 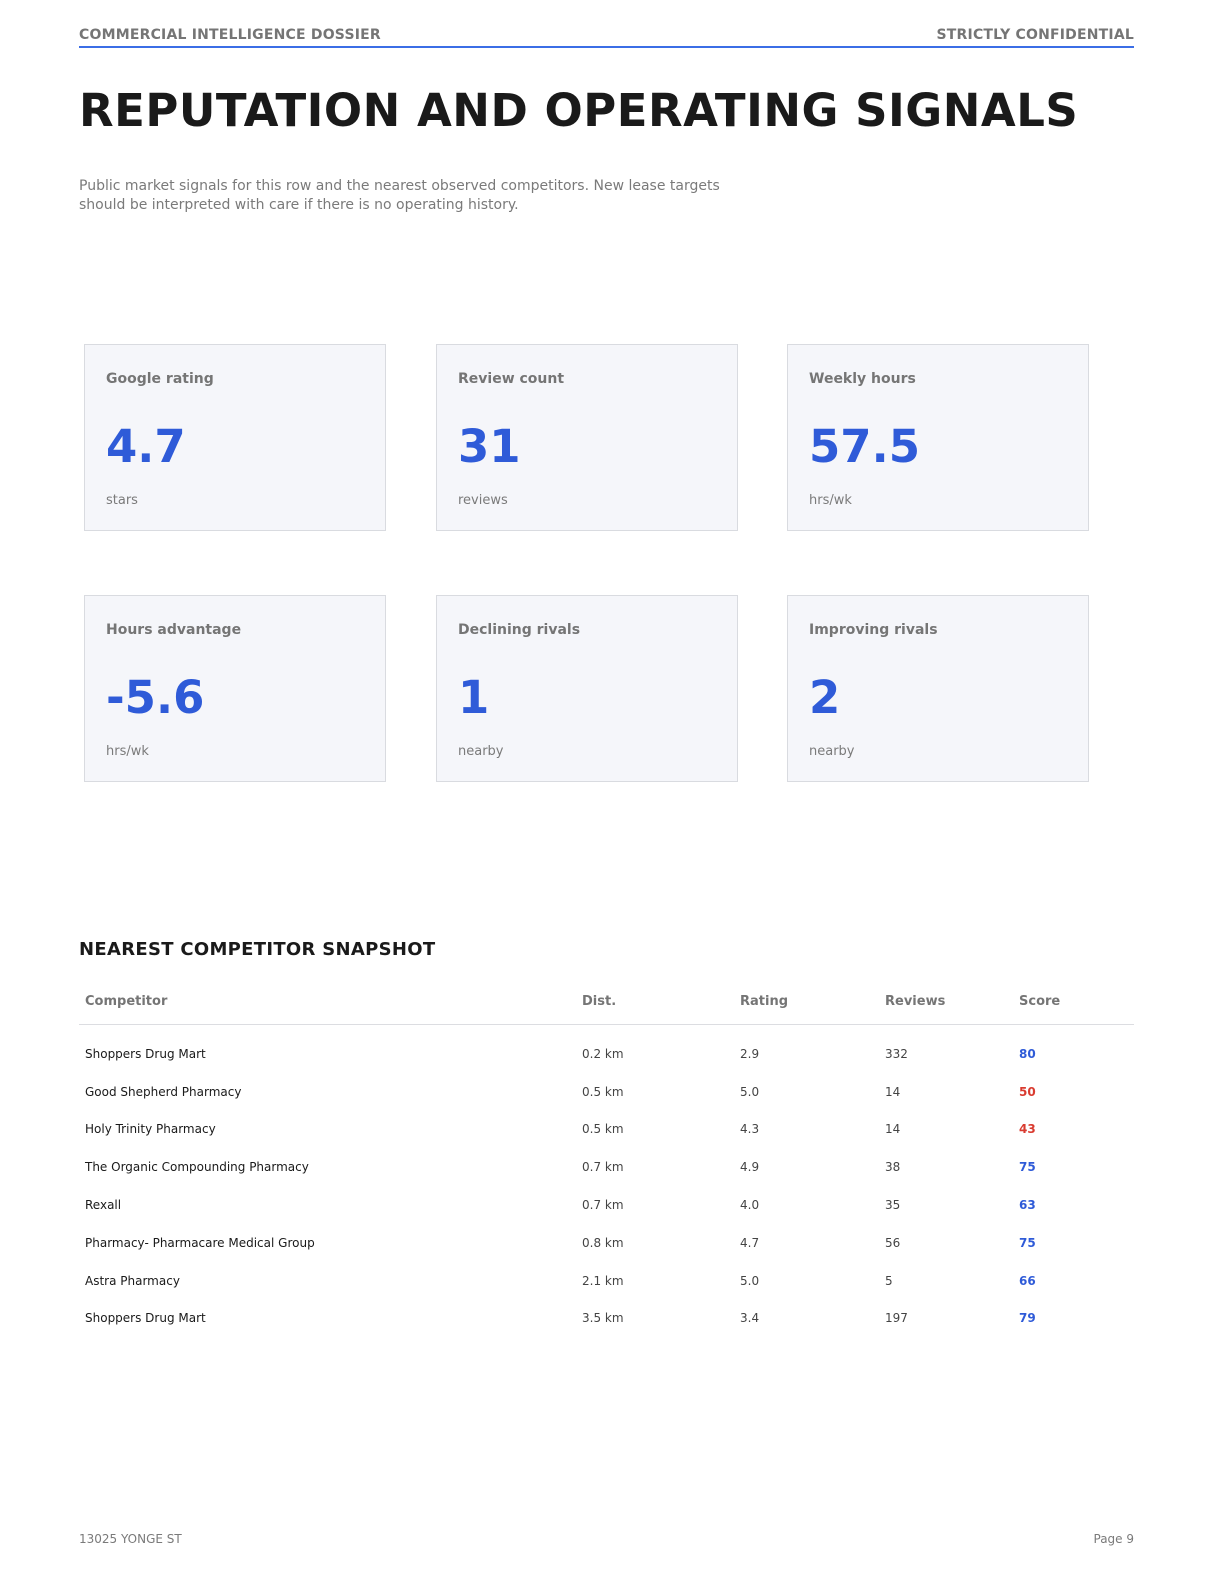 I want to click on metric-value: 57.5, so click(x=865, y=446).